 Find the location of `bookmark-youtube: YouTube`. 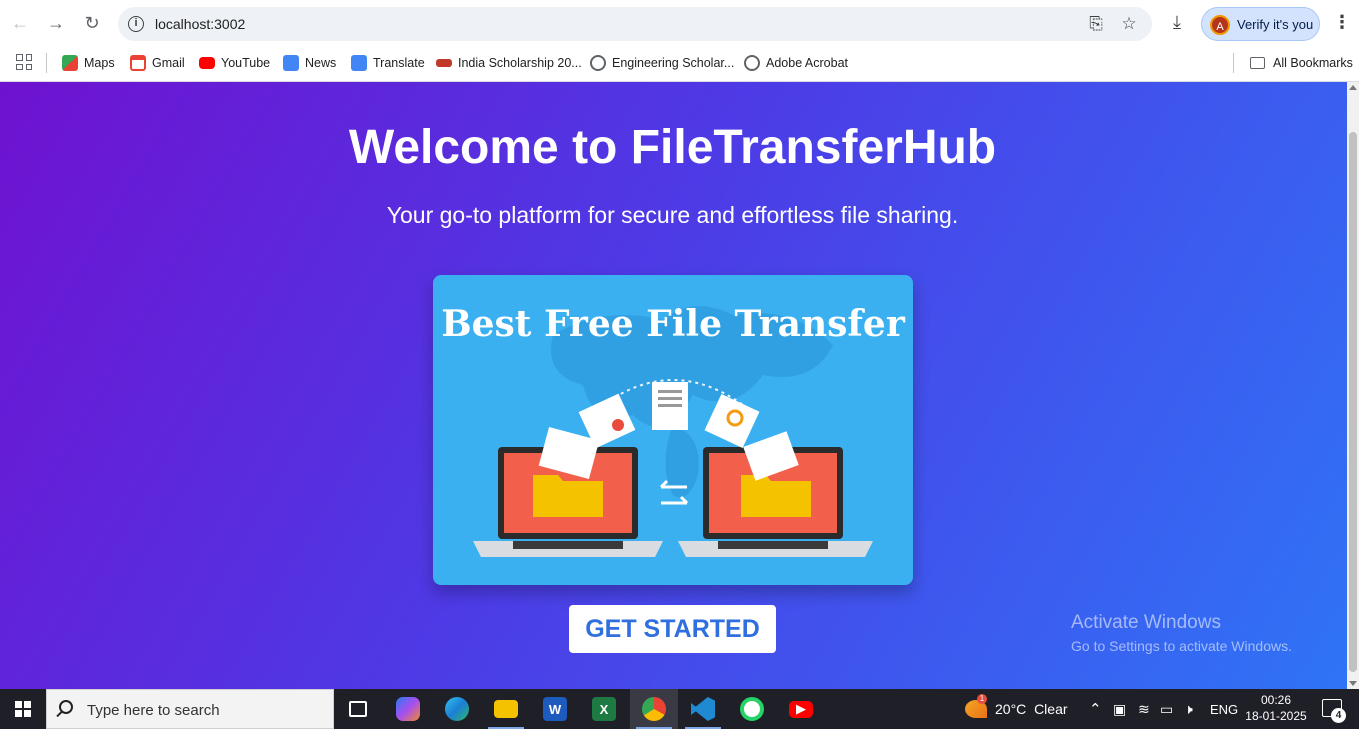

bookmark-youtube: YouTube is located at coordinates (234, 63).